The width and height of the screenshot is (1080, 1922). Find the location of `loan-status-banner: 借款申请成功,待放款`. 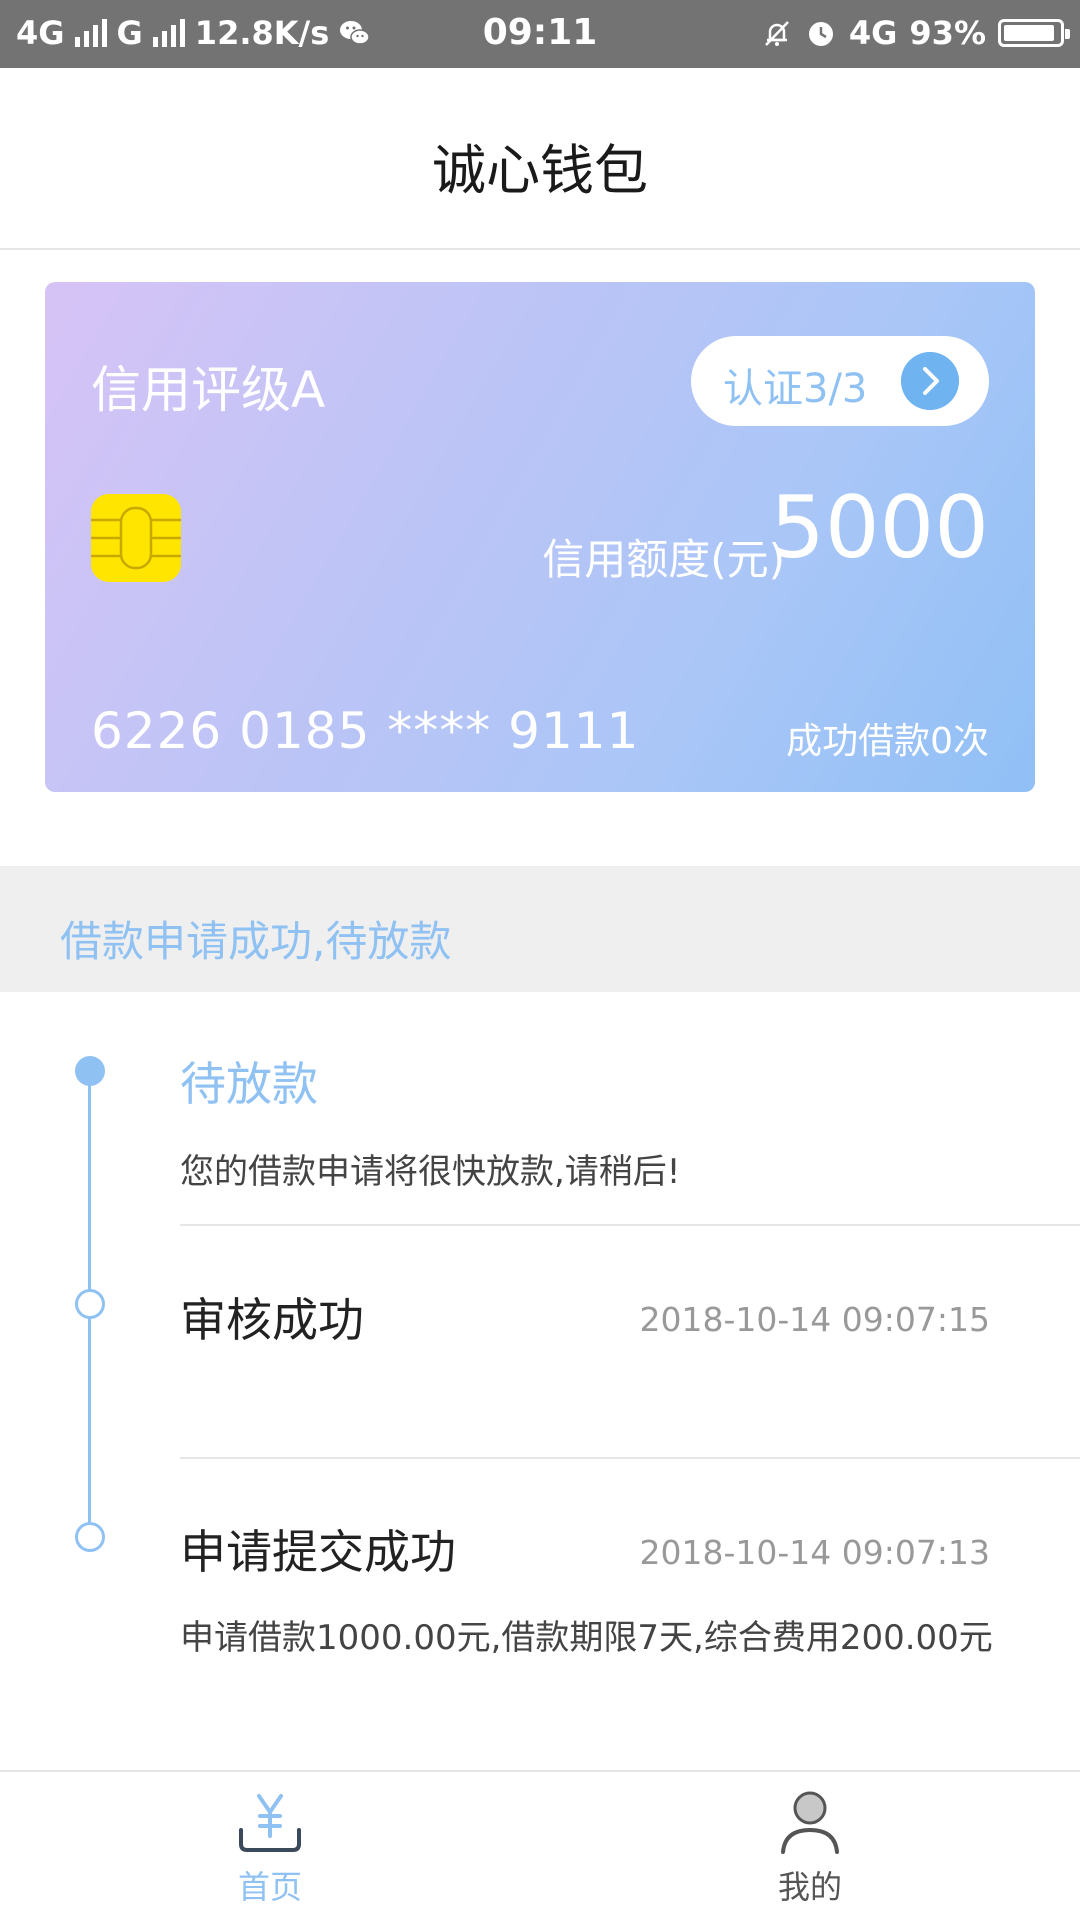

loan-status-banner: 借款申请成功,待放款 is located at coordinates (540, 929).